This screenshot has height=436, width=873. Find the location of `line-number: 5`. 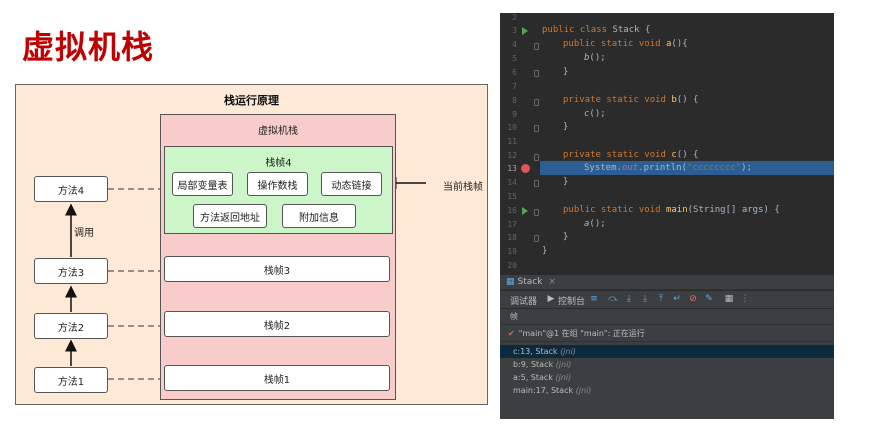

line-number: 5 is located at coordinates (514, 58).